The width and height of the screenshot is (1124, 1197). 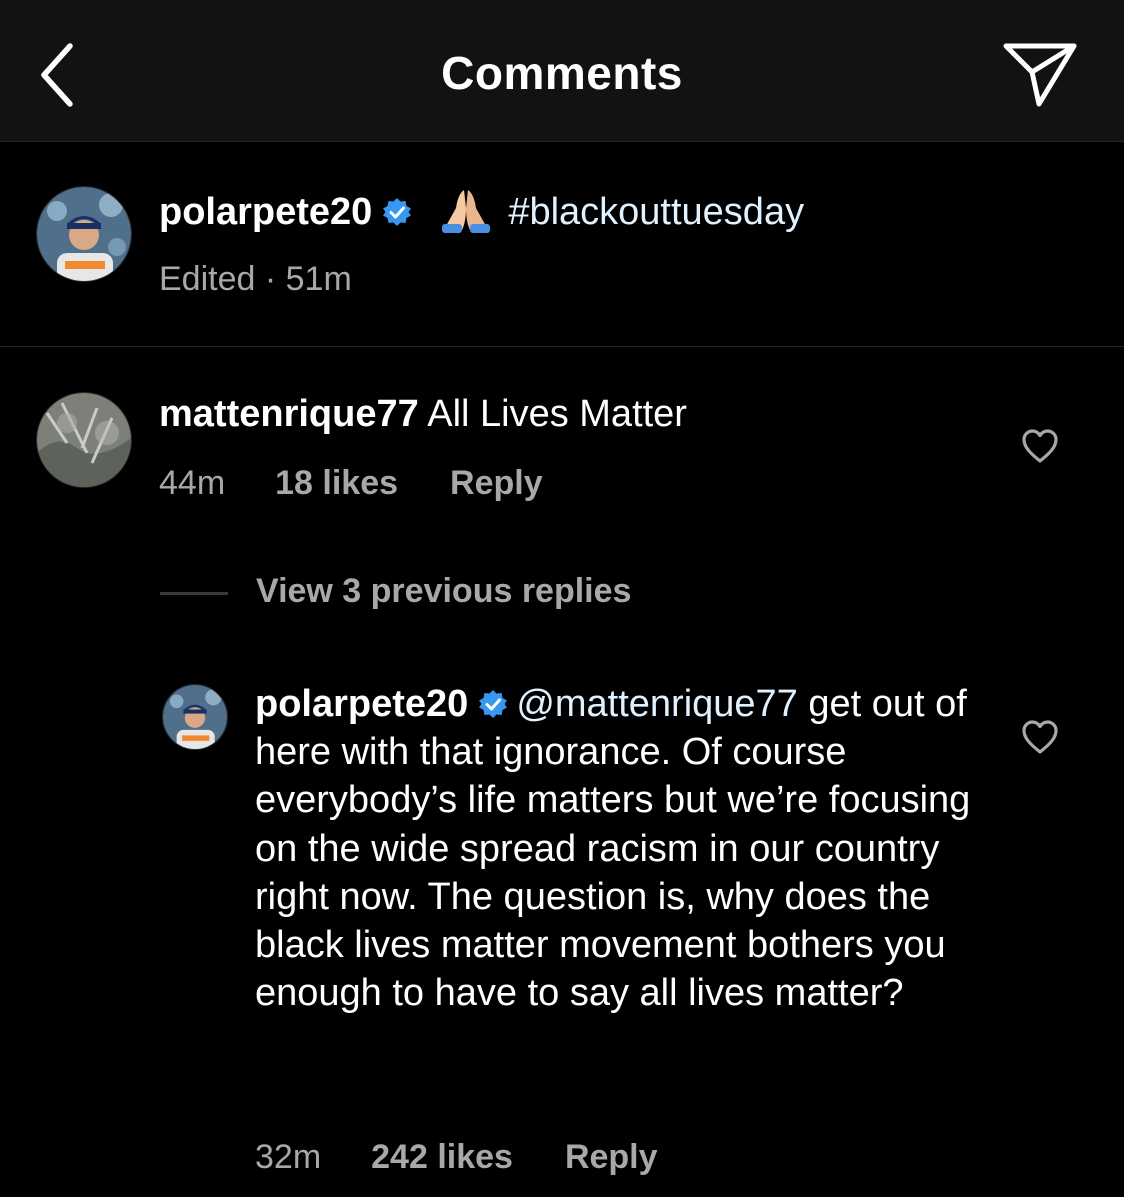 What do you see at coordinates (656, 212) in the screenshot?
I see `hashtag-link: #blackouttuesday` at bounding box center [656, 212].